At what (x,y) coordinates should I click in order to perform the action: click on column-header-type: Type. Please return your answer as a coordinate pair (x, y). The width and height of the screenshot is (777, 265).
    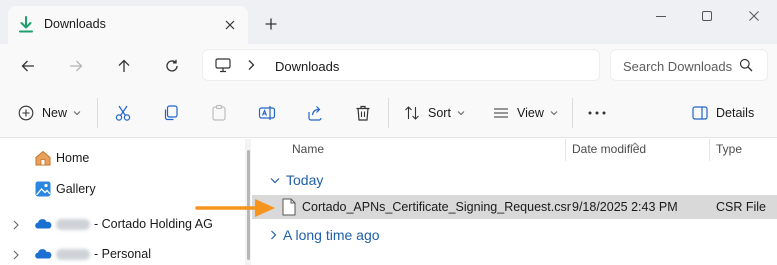
    Looking at the image, I should click on (729, 149).